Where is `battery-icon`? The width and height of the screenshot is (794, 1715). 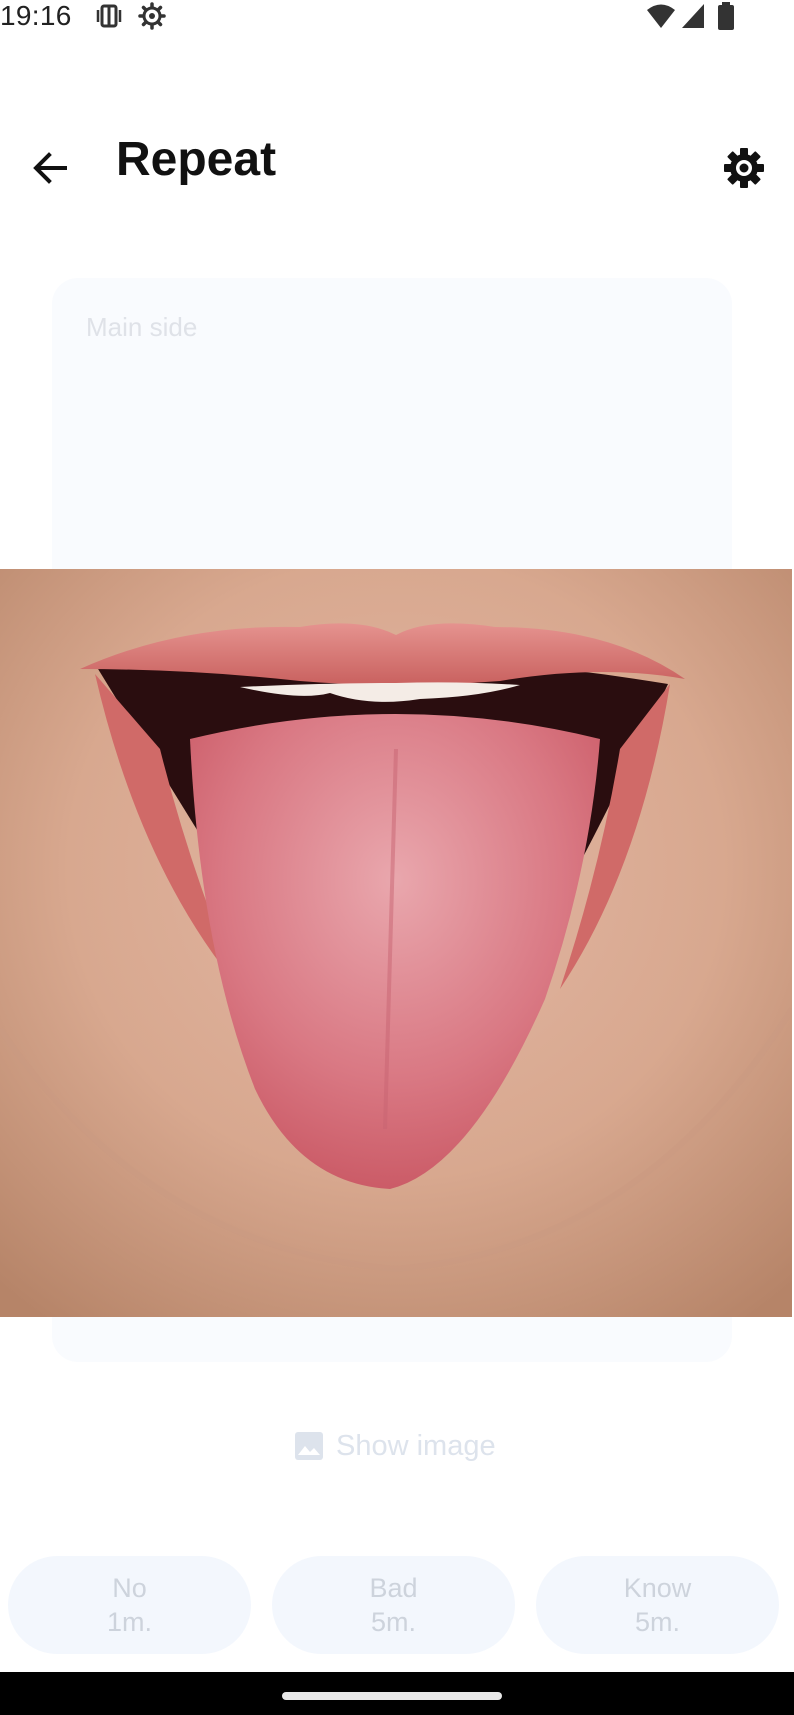
battery-icon is located at coordinates (726, 16).